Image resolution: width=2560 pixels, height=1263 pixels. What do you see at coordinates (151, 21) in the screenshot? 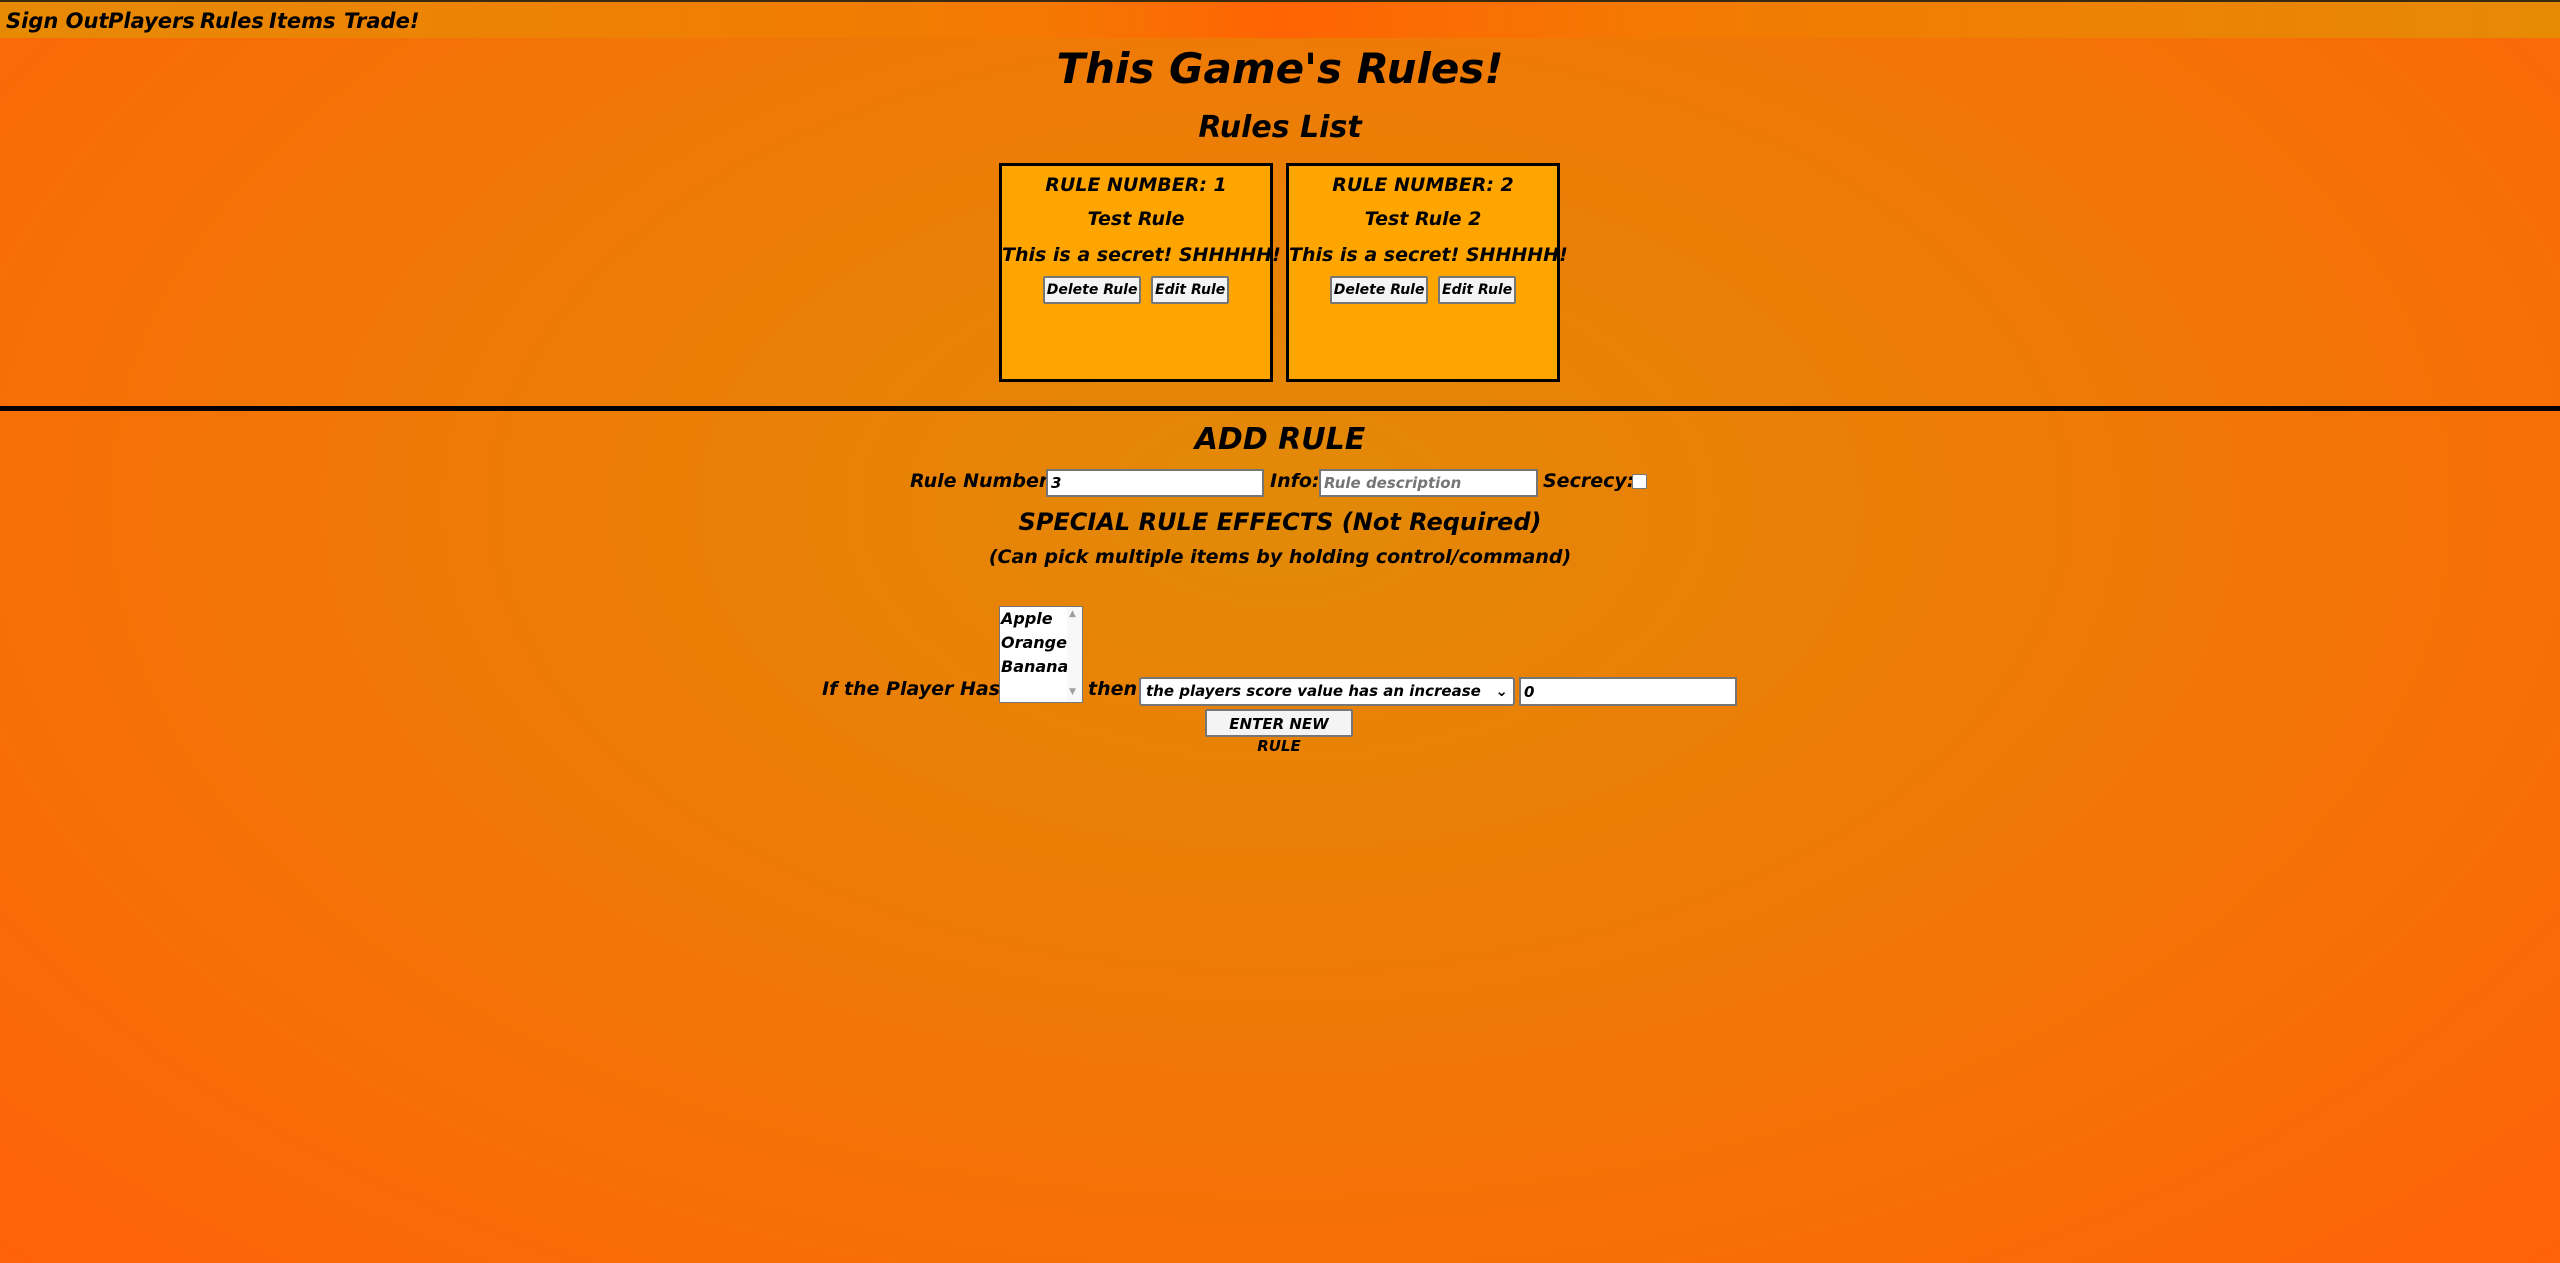
I see `nav-players-link: Players` at bounding box center [151, 21].